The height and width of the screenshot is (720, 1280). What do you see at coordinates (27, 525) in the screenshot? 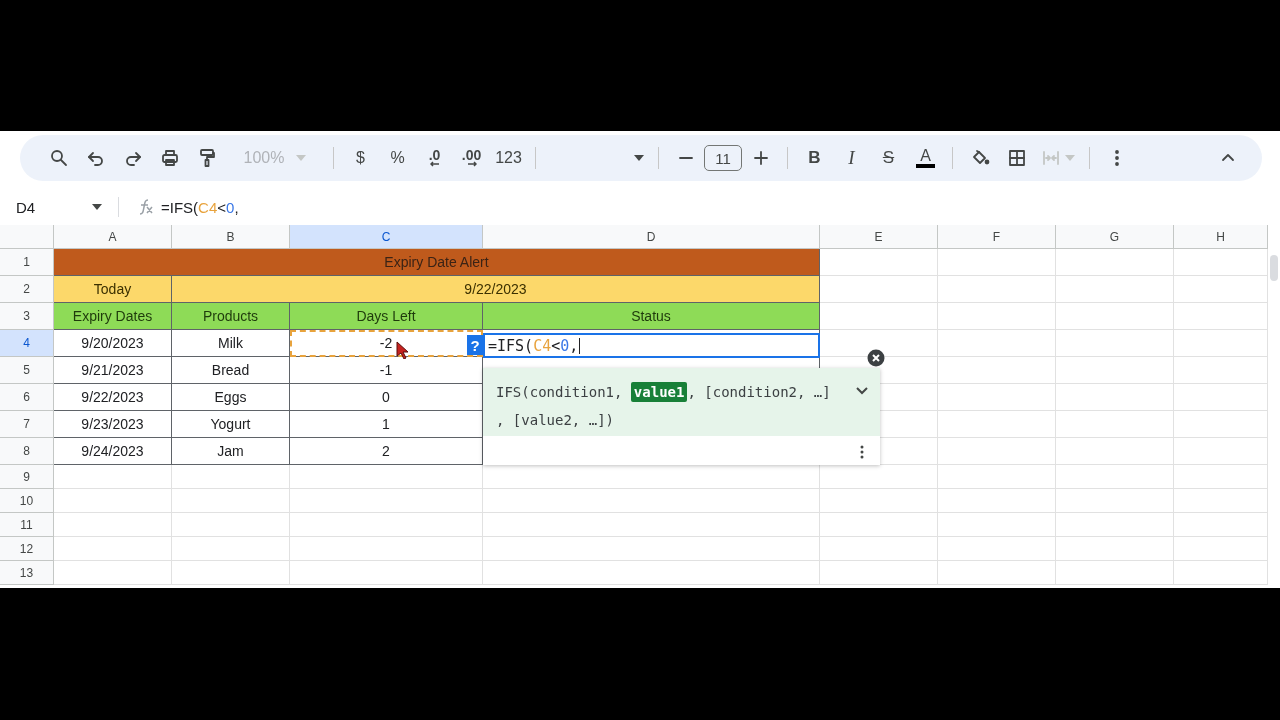
I see `row-header: 11` at bounding box center [27, 525].